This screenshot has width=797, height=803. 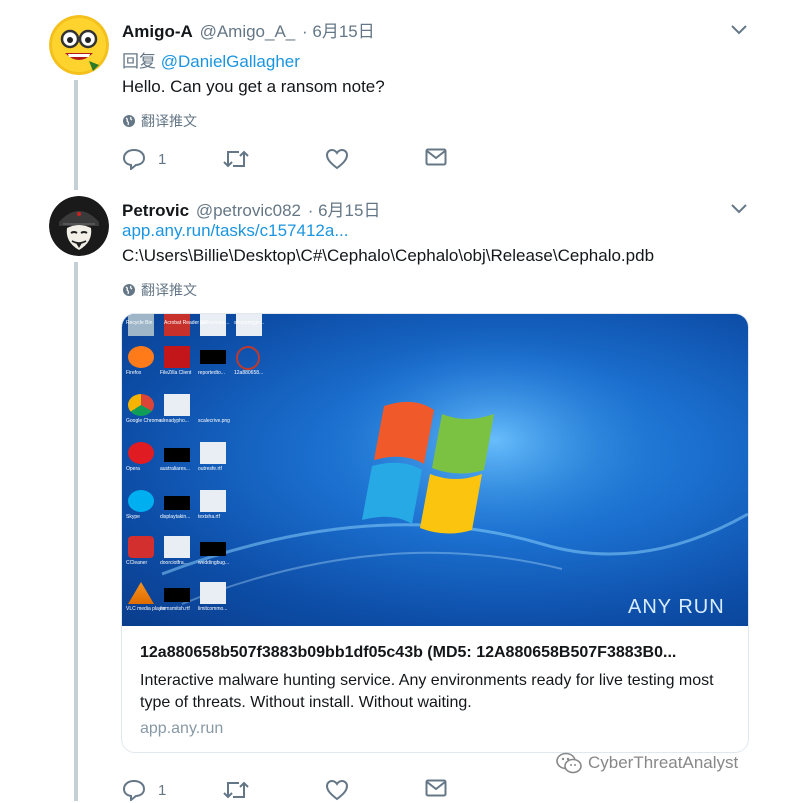 I want to click on reply-mention-link: @DanielGallagher, so click(x=230, y=61).